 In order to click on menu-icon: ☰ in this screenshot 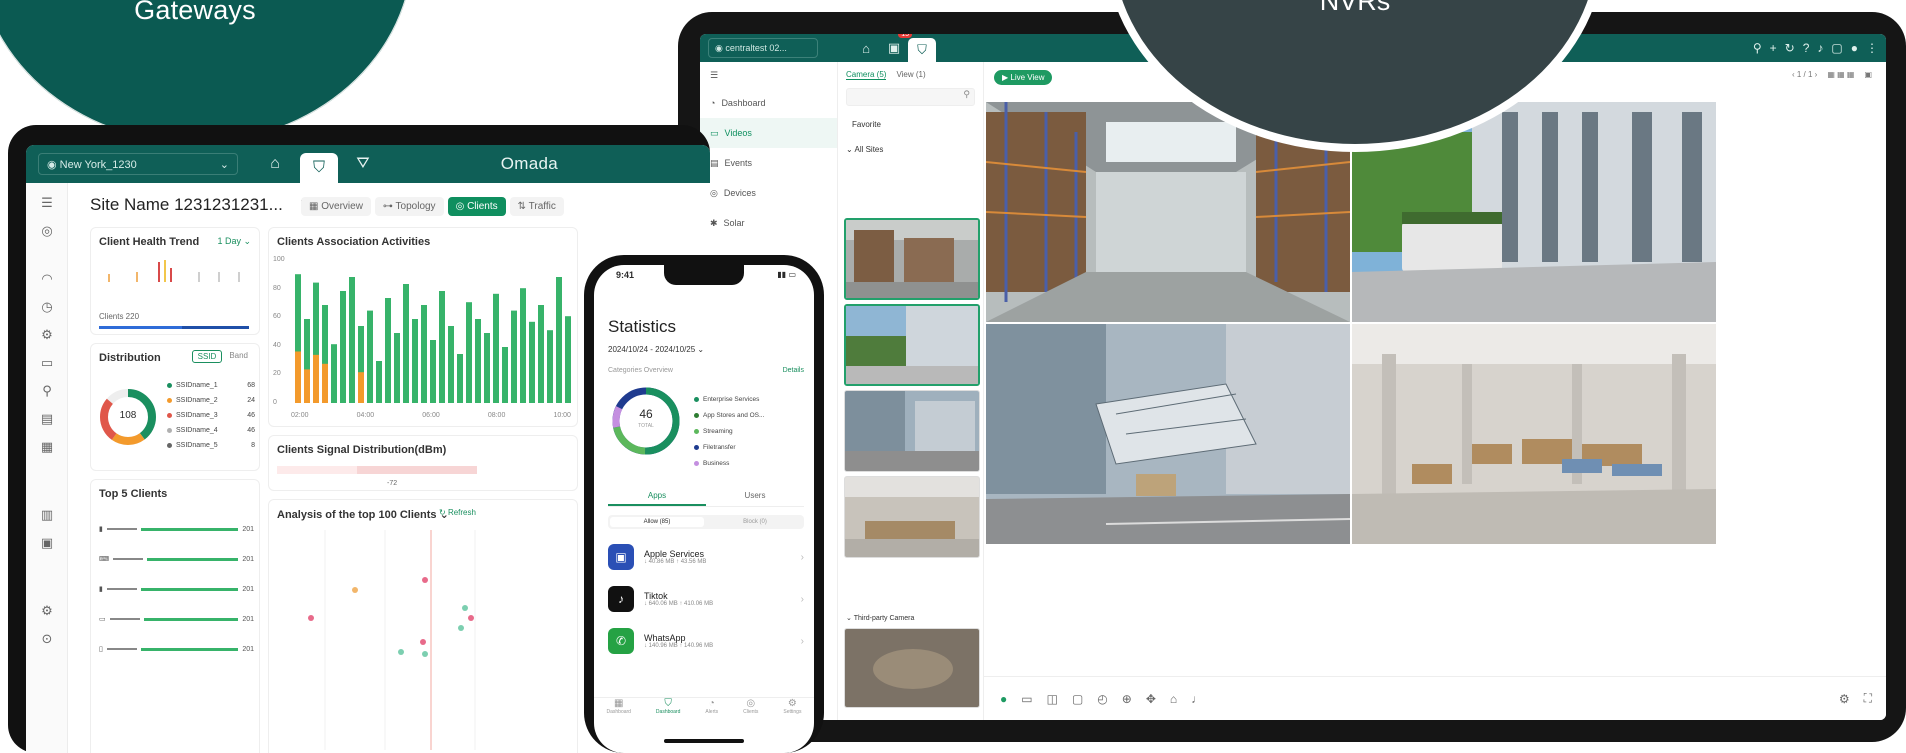, I will do `click(768, 75)`.